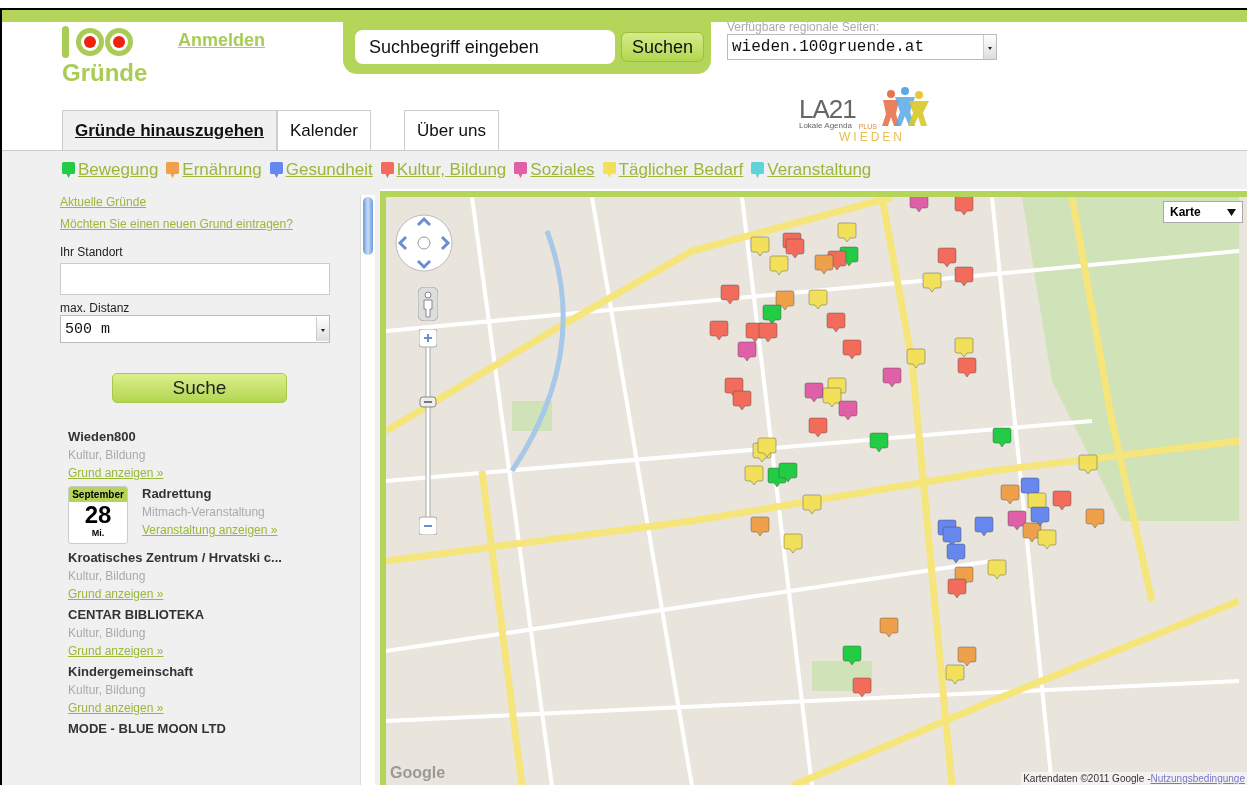 Image resolution: width=1247 pixels, height=785 pixels. Describe the element at coordinates (1197, 778) in the screenshot. I see `terms-link: Nutzungsbedingunge` at that location.